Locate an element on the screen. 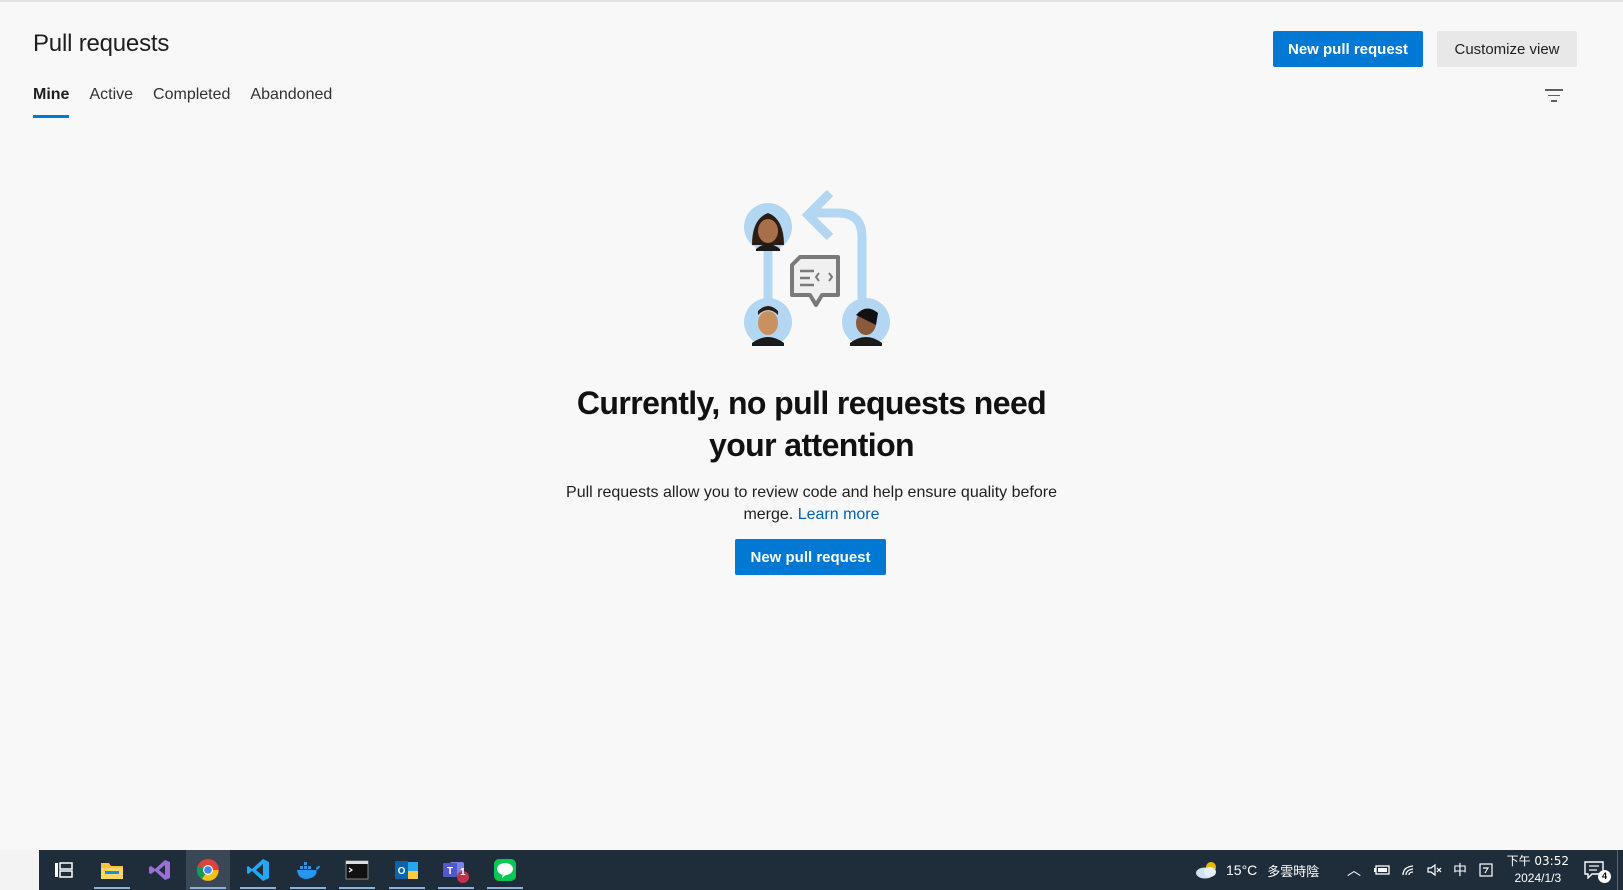  clock-date: 2024/1/3 is located at coordinates (1538, 878).